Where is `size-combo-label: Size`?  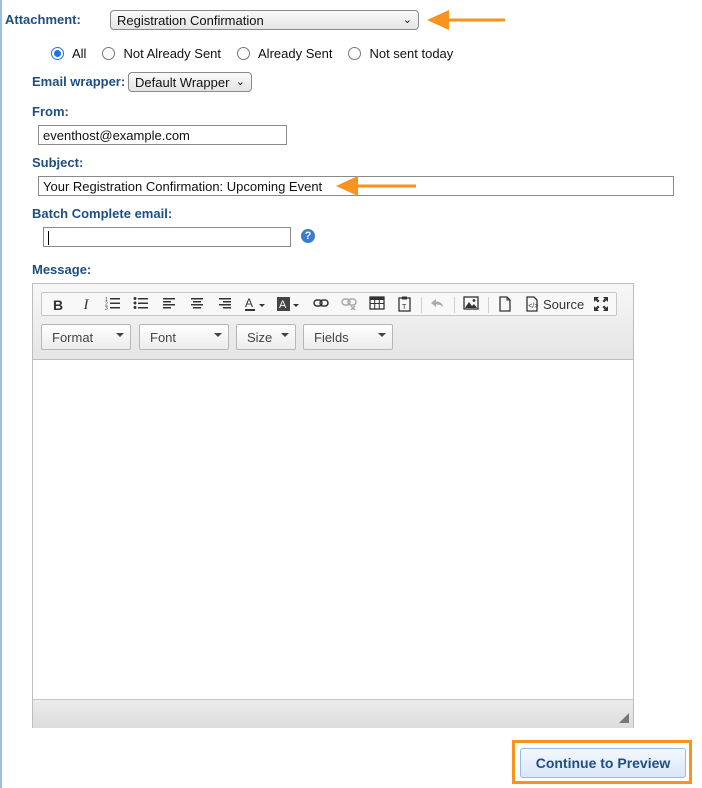
size-combo-label: Size is located at coordinates (260, 337).